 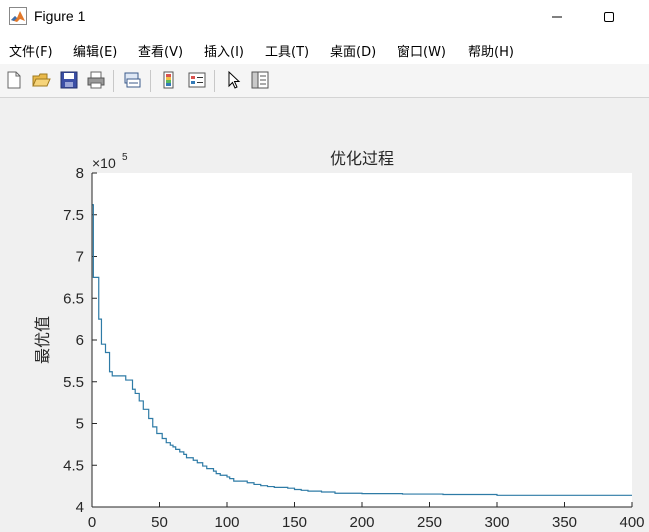 I want to click on insert-legend-icon, so click(x=197, y=80).